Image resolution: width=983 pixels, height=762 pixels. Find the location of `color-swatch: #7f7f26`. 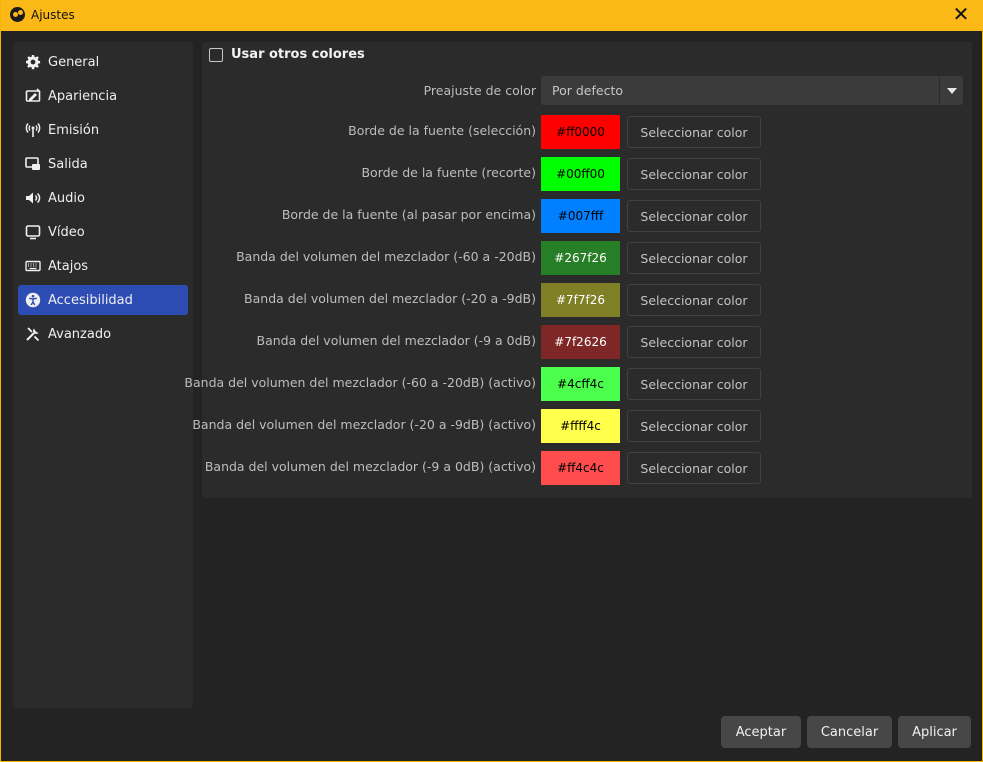

color-swatch: #7f7f26 is located at coordinates (580, 300).